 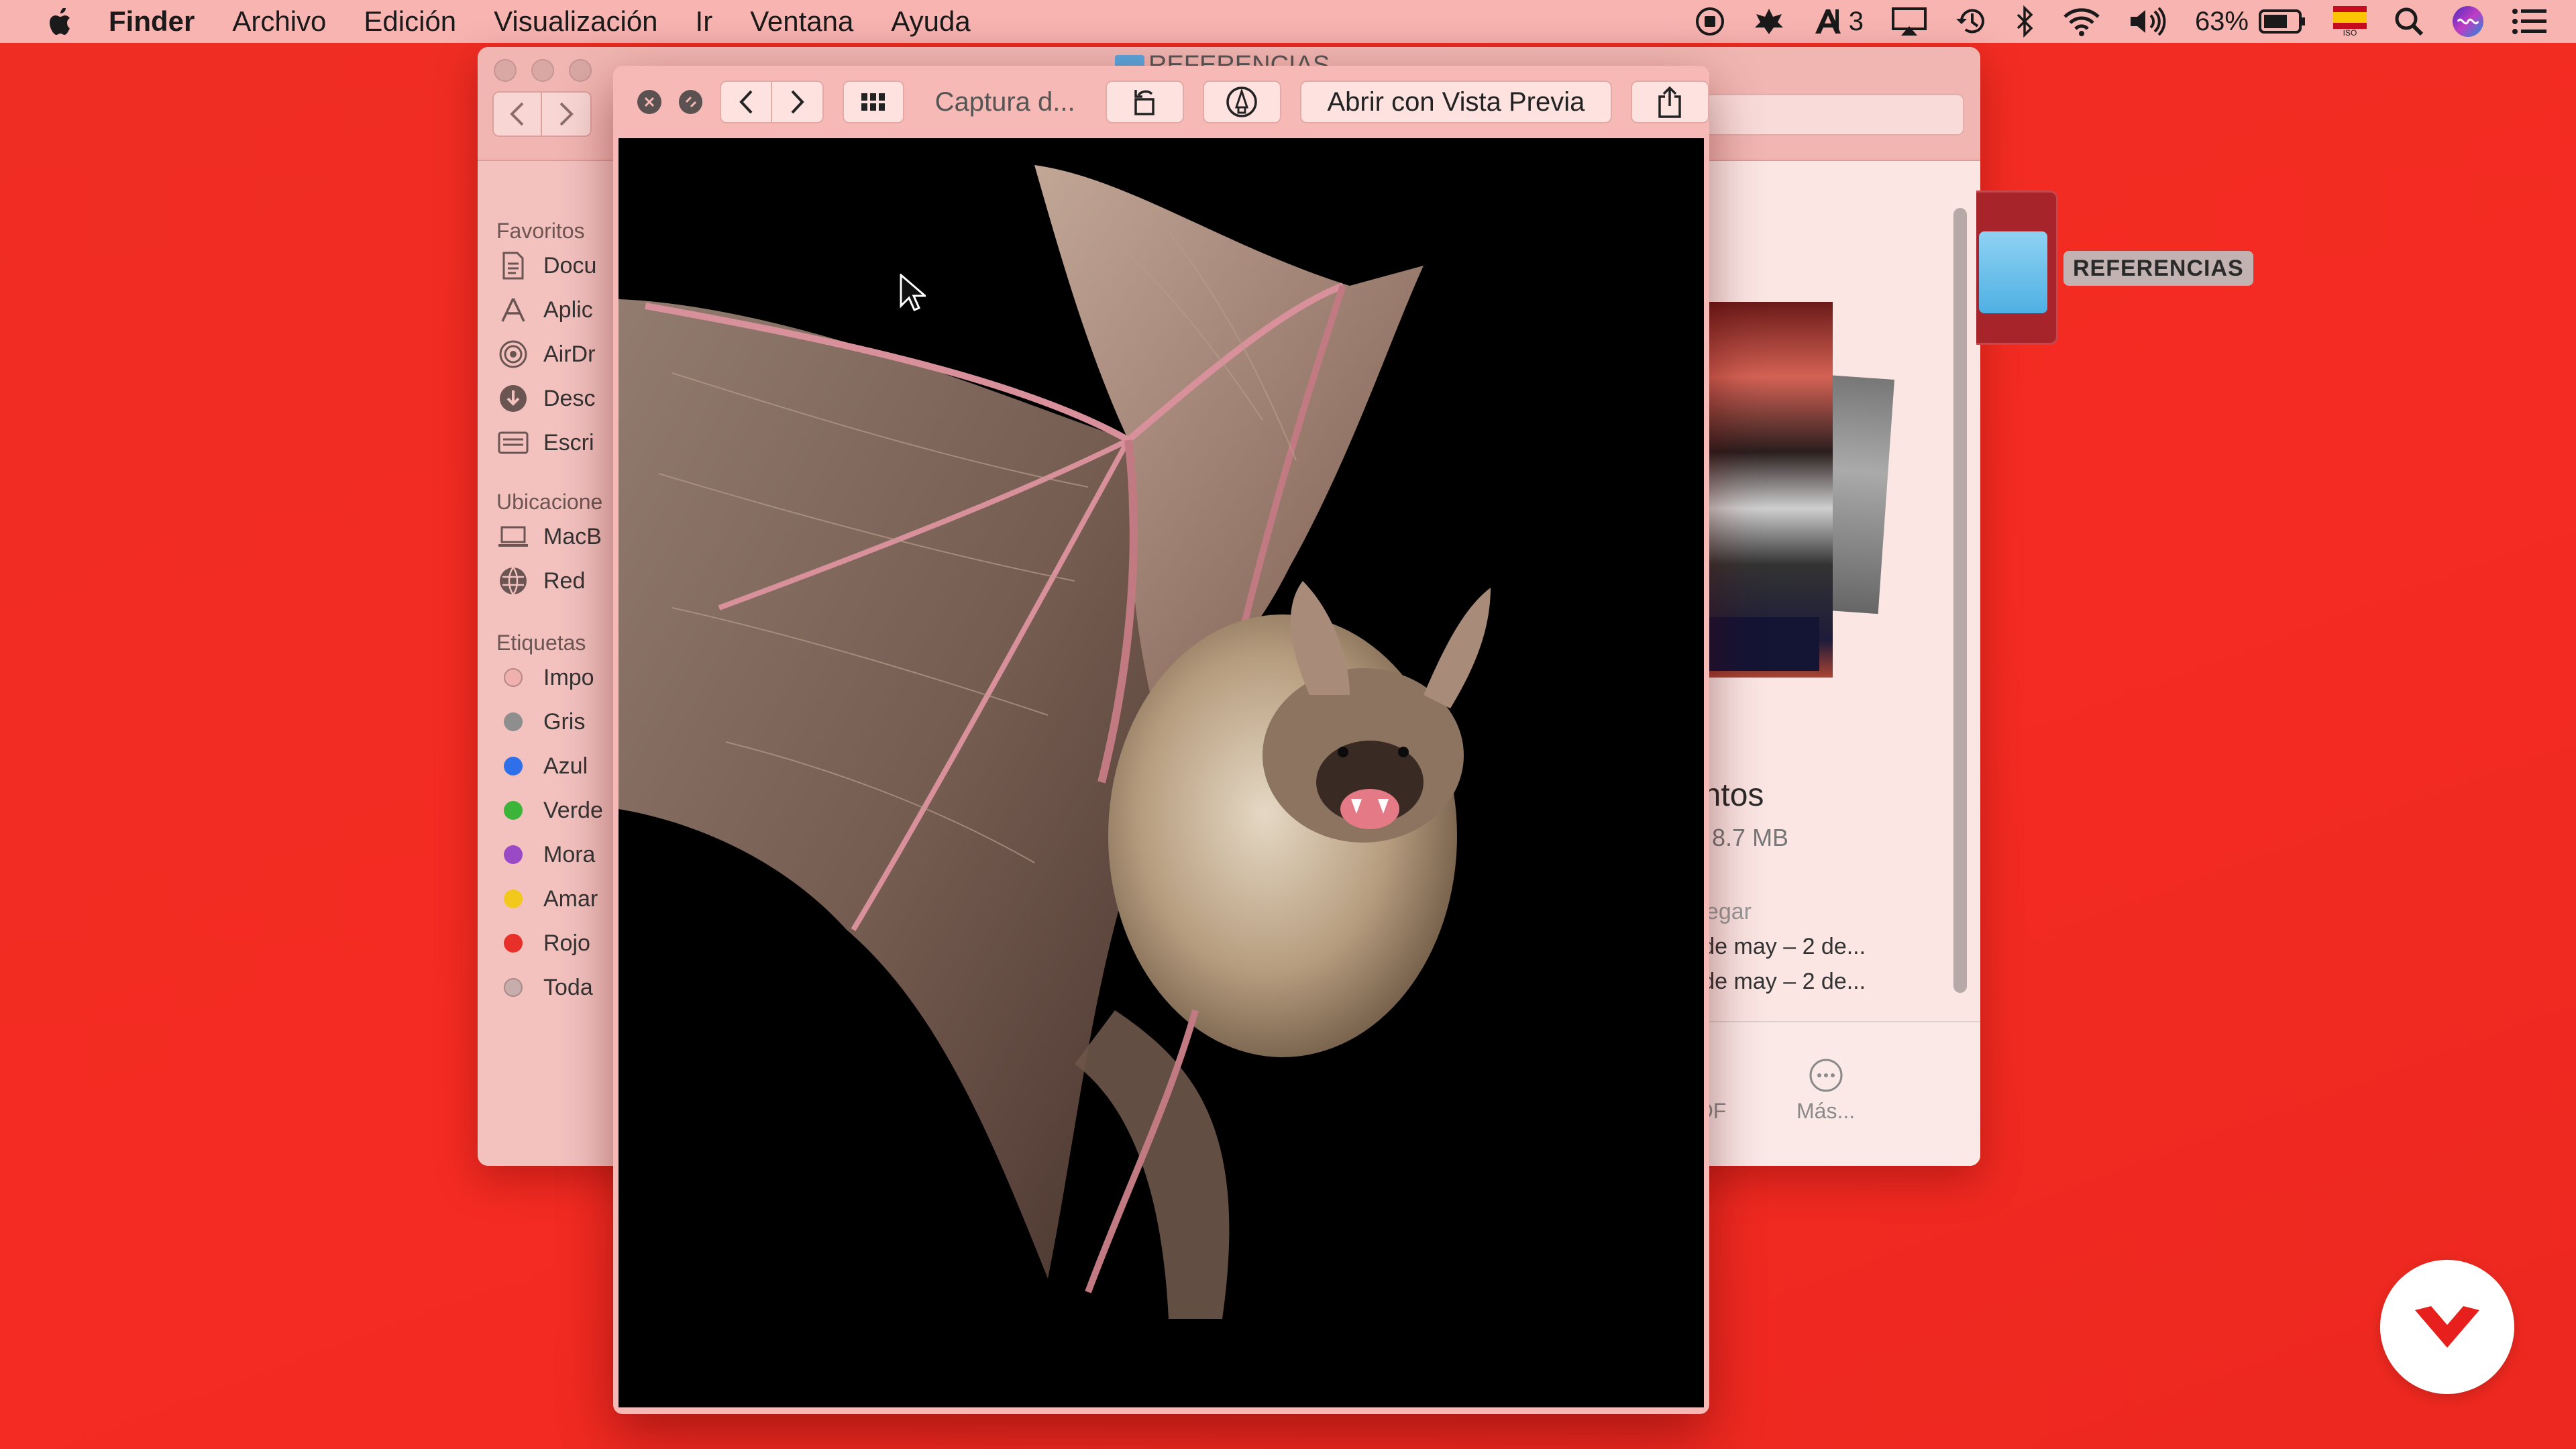 What do you see at coordinates (549, 502) in the screenshot?
I see `sidebar-header-locations: Ubicacione` at bounding box center [549, 502].